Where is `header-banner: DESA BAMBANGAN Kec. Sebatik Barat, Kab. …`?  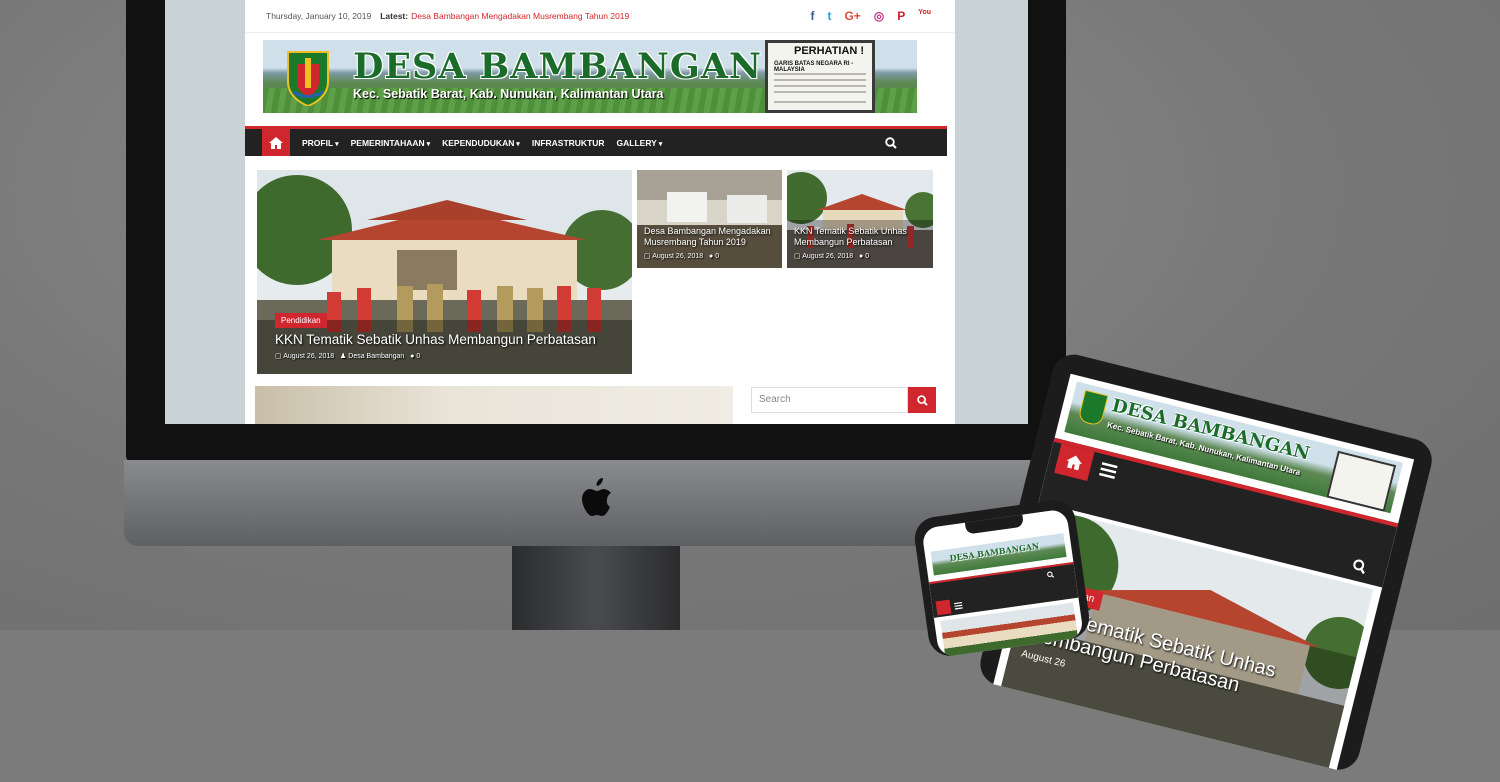
header-banner: DESA BAMBANGAN Kec. Sebatik Barat, Kab. … is located at coordinates (590, 76).